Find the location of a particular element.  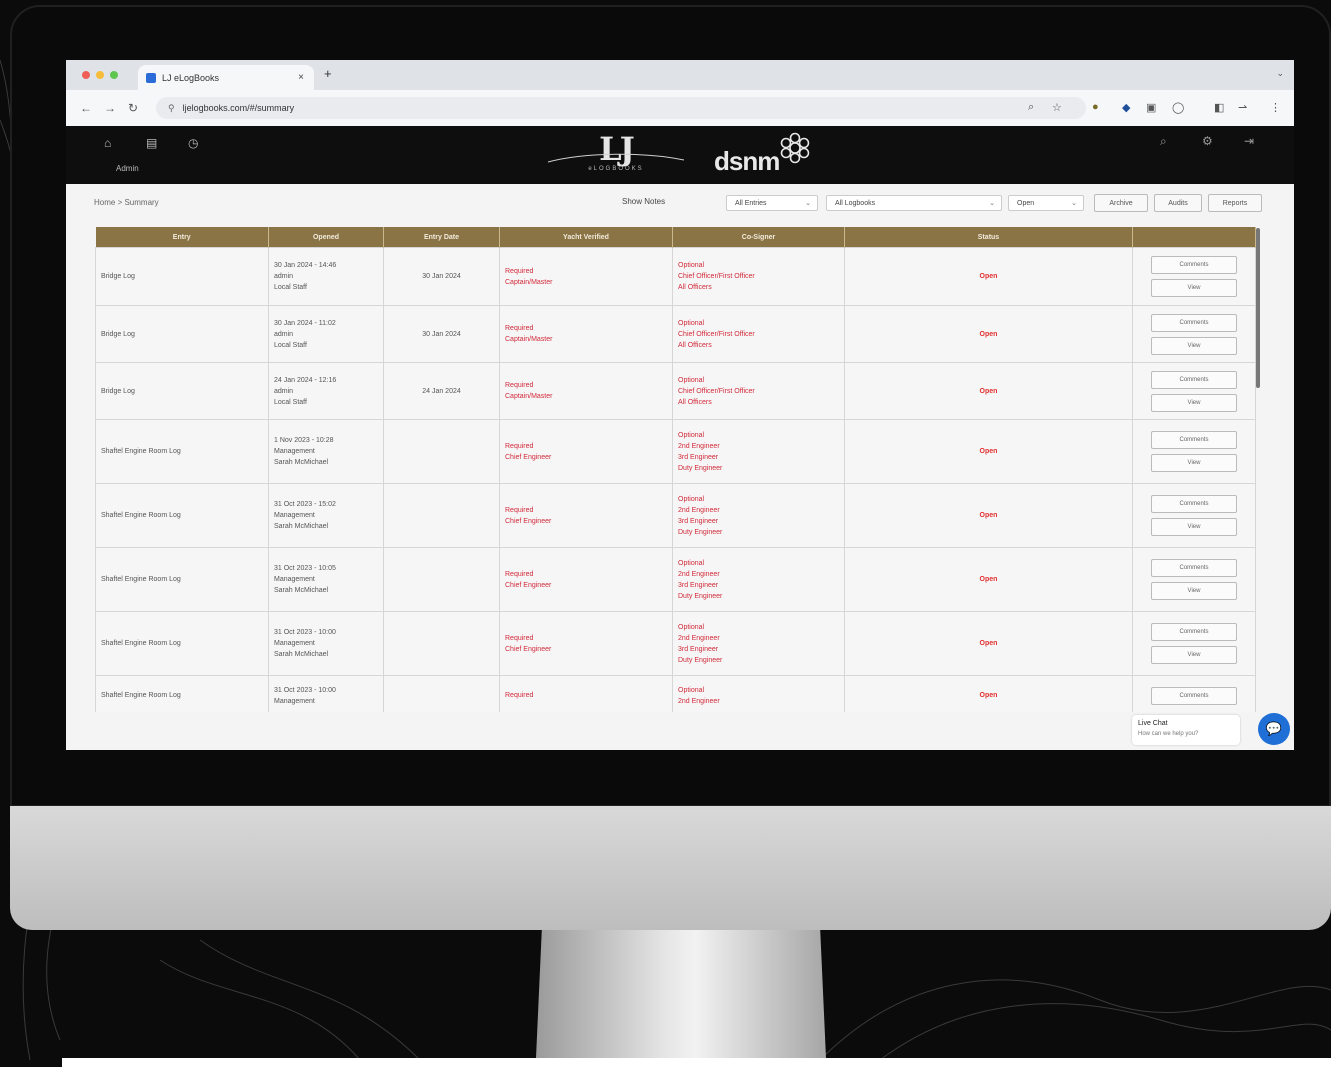

close-window-button is located at coordinates (86, 75).